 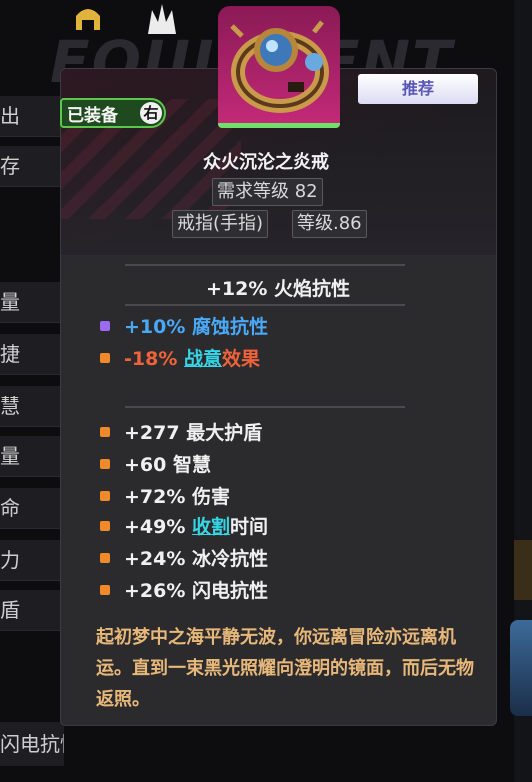 What do you see at coordinates (329, 224) in the screenshot?
I see `item-level: 等级.86` at bounding box center [329, 224].